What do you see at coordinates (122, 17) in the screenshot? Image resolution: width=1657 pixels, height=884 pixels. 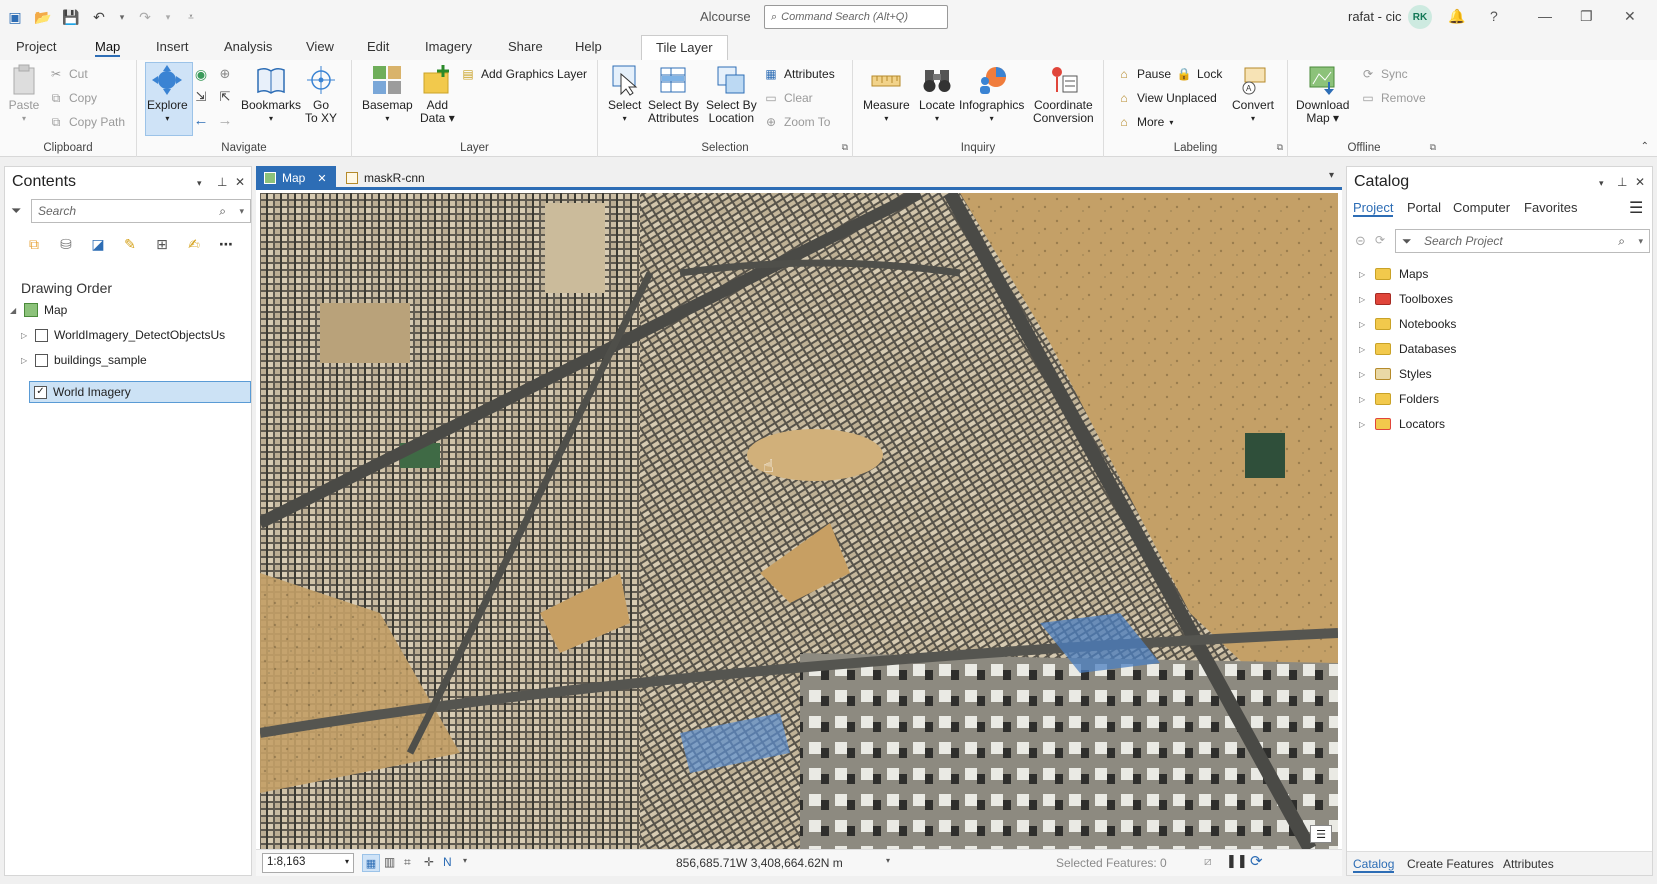 I see `undo-dropdown-icon: ▾` at bounding box center [122, 17].